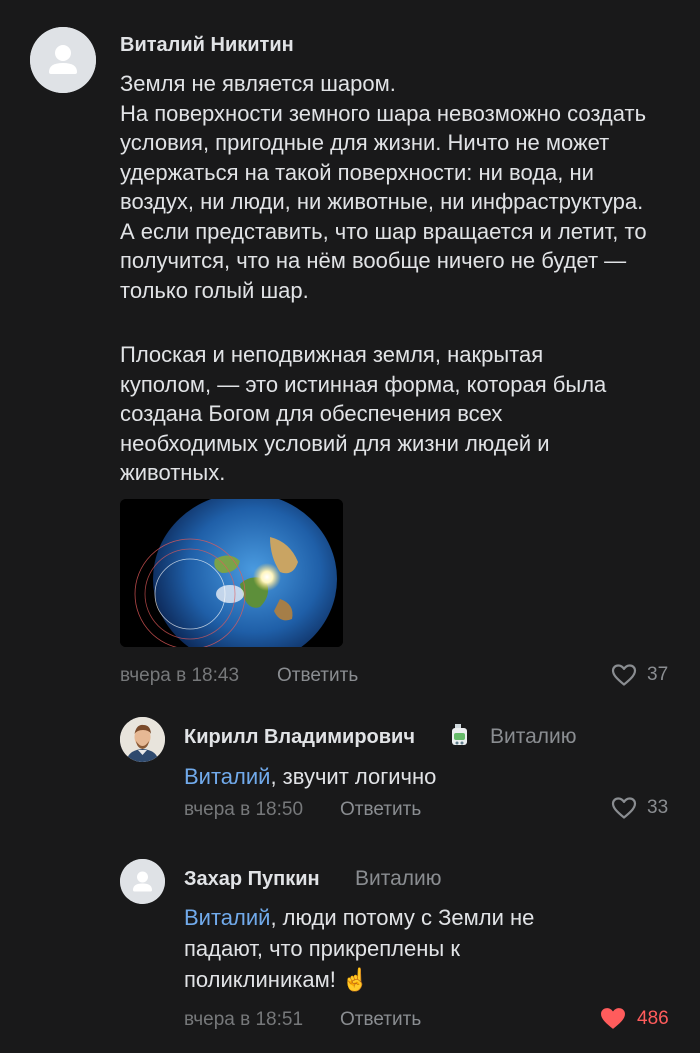 The height and width of the screenshot is (1053, 700). Describe the element at coordinates (353, 776) in the screenshot. I see `reply-text-body: , звучит логично` at that location.